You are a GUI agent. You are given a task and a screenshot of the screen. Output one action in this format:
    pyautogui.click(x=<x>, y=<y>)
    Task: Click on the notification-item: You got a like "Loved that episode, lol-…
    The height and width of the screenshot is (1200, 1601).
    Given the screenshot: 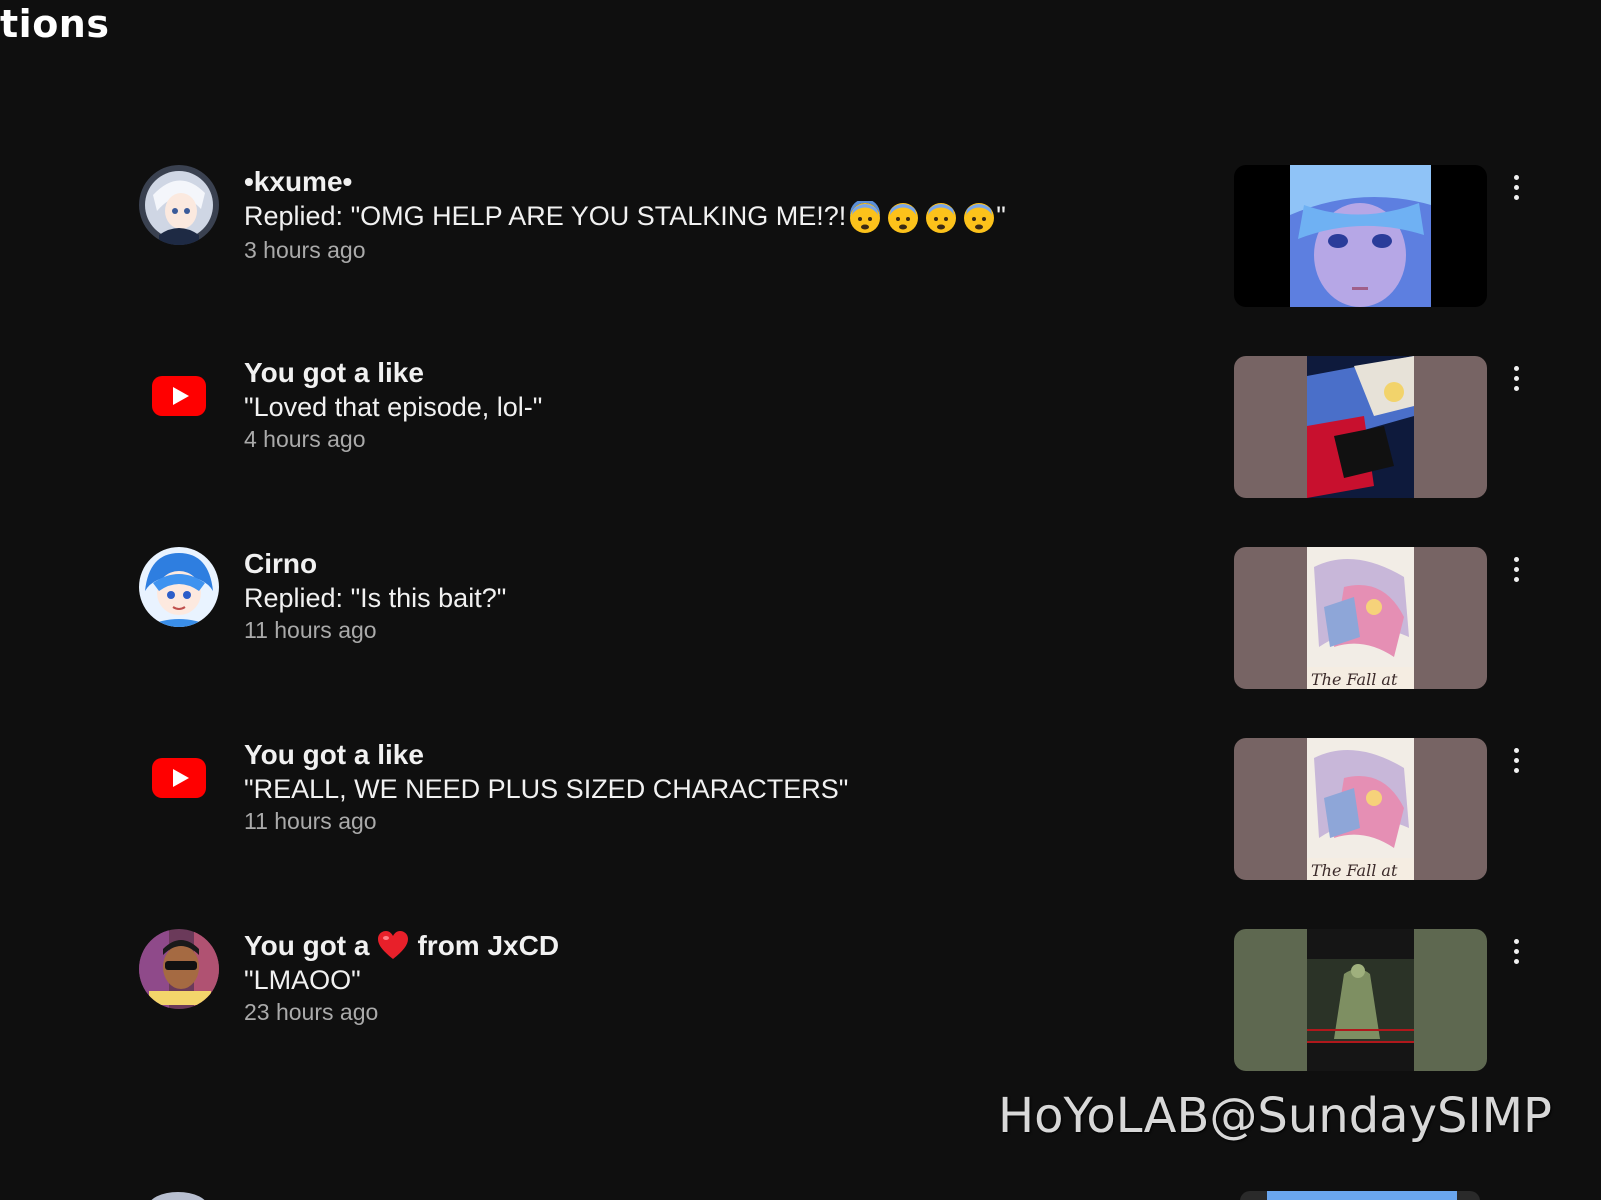 What is the action you would take?
    pyautogui.click(x=800, y=428)
    